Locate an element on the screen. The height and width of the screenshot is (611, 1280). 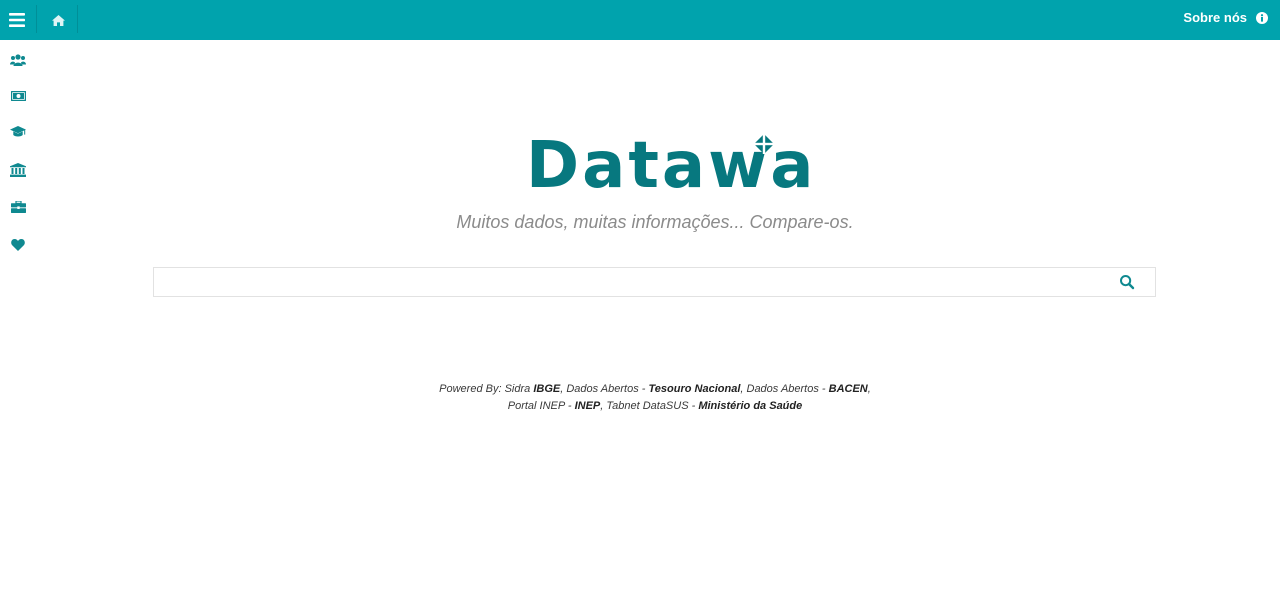
graduation-cap-icon is located at coordinates (18, 132).